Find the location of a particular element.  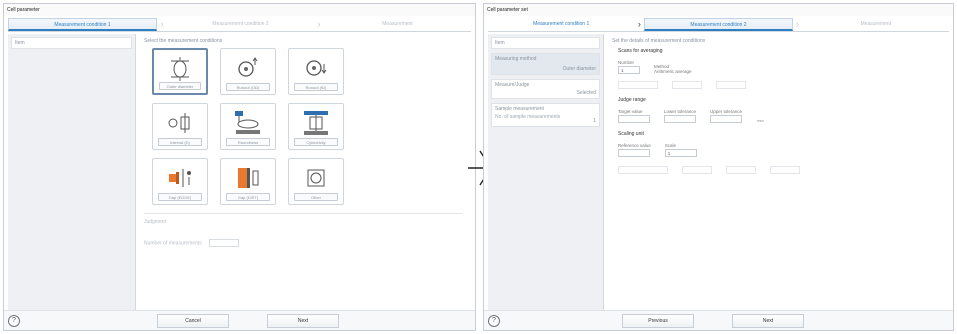

sidebar-item-item: Item is located at coordinates (545, 43).